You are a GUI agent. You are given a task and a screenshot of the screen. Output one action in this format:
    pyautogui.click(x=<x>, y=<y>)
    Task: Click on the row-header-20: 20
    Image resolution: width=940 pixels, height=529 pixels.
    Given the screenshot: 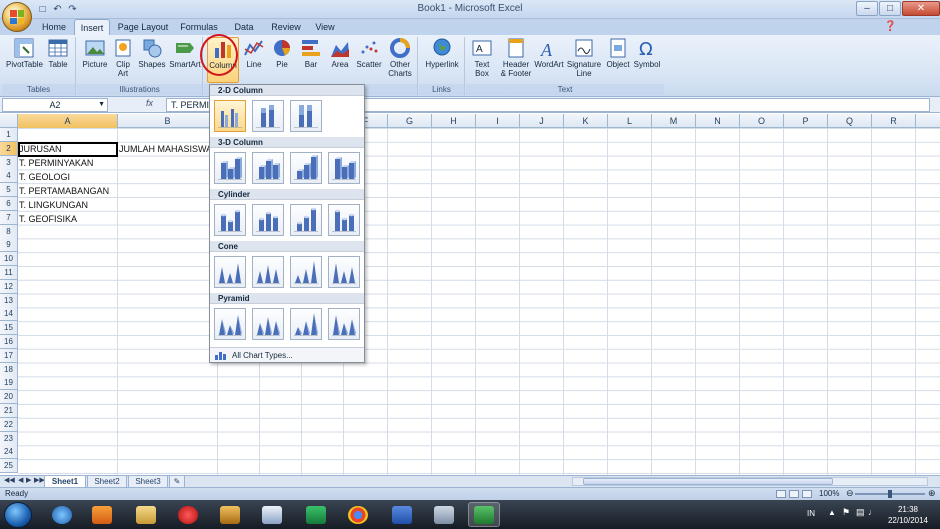 What is the action you would take?
    pyautogui.click(x=9, y=397)
    